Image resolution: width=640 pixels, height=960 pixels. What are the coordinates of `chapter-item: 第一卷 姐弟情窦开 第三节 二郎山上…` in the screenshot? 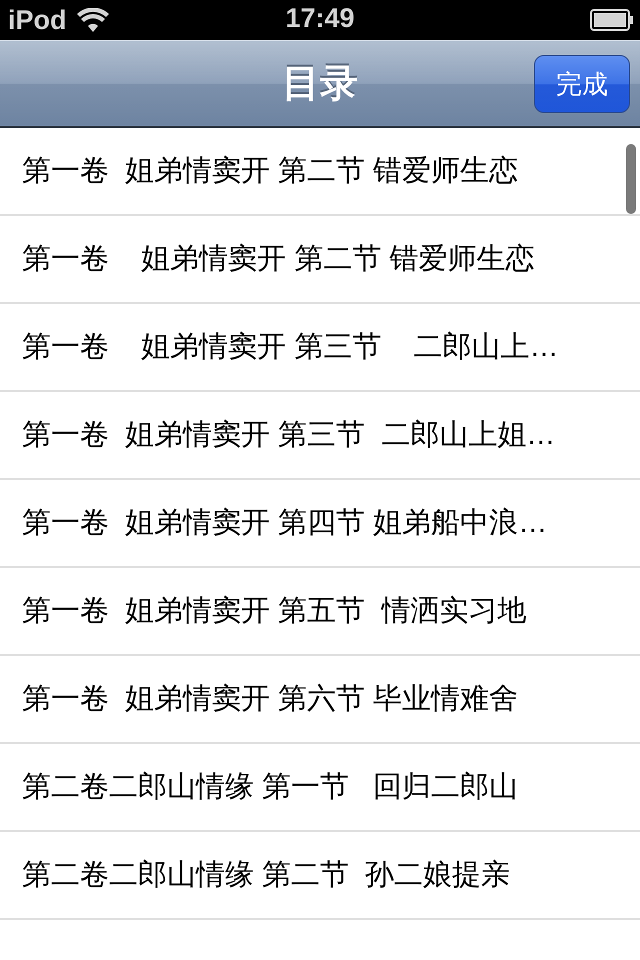 It's located at (290, 347).